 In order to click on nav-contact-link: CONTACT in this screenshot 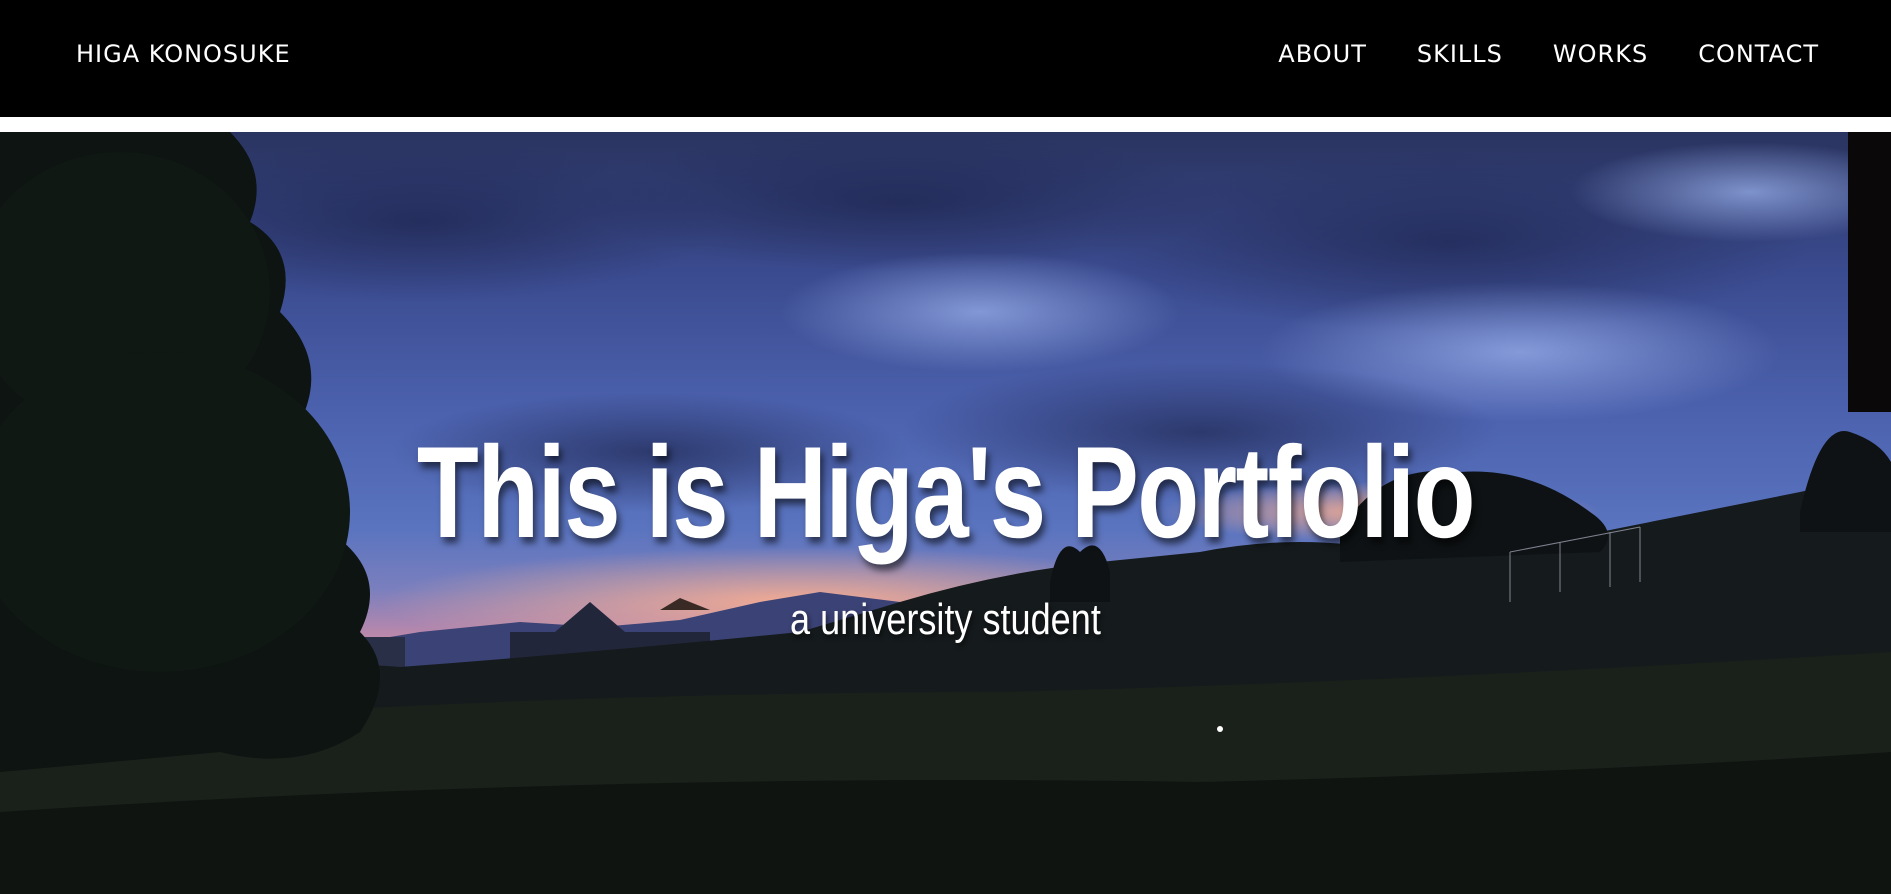, I will do `click(1758, 54)`.